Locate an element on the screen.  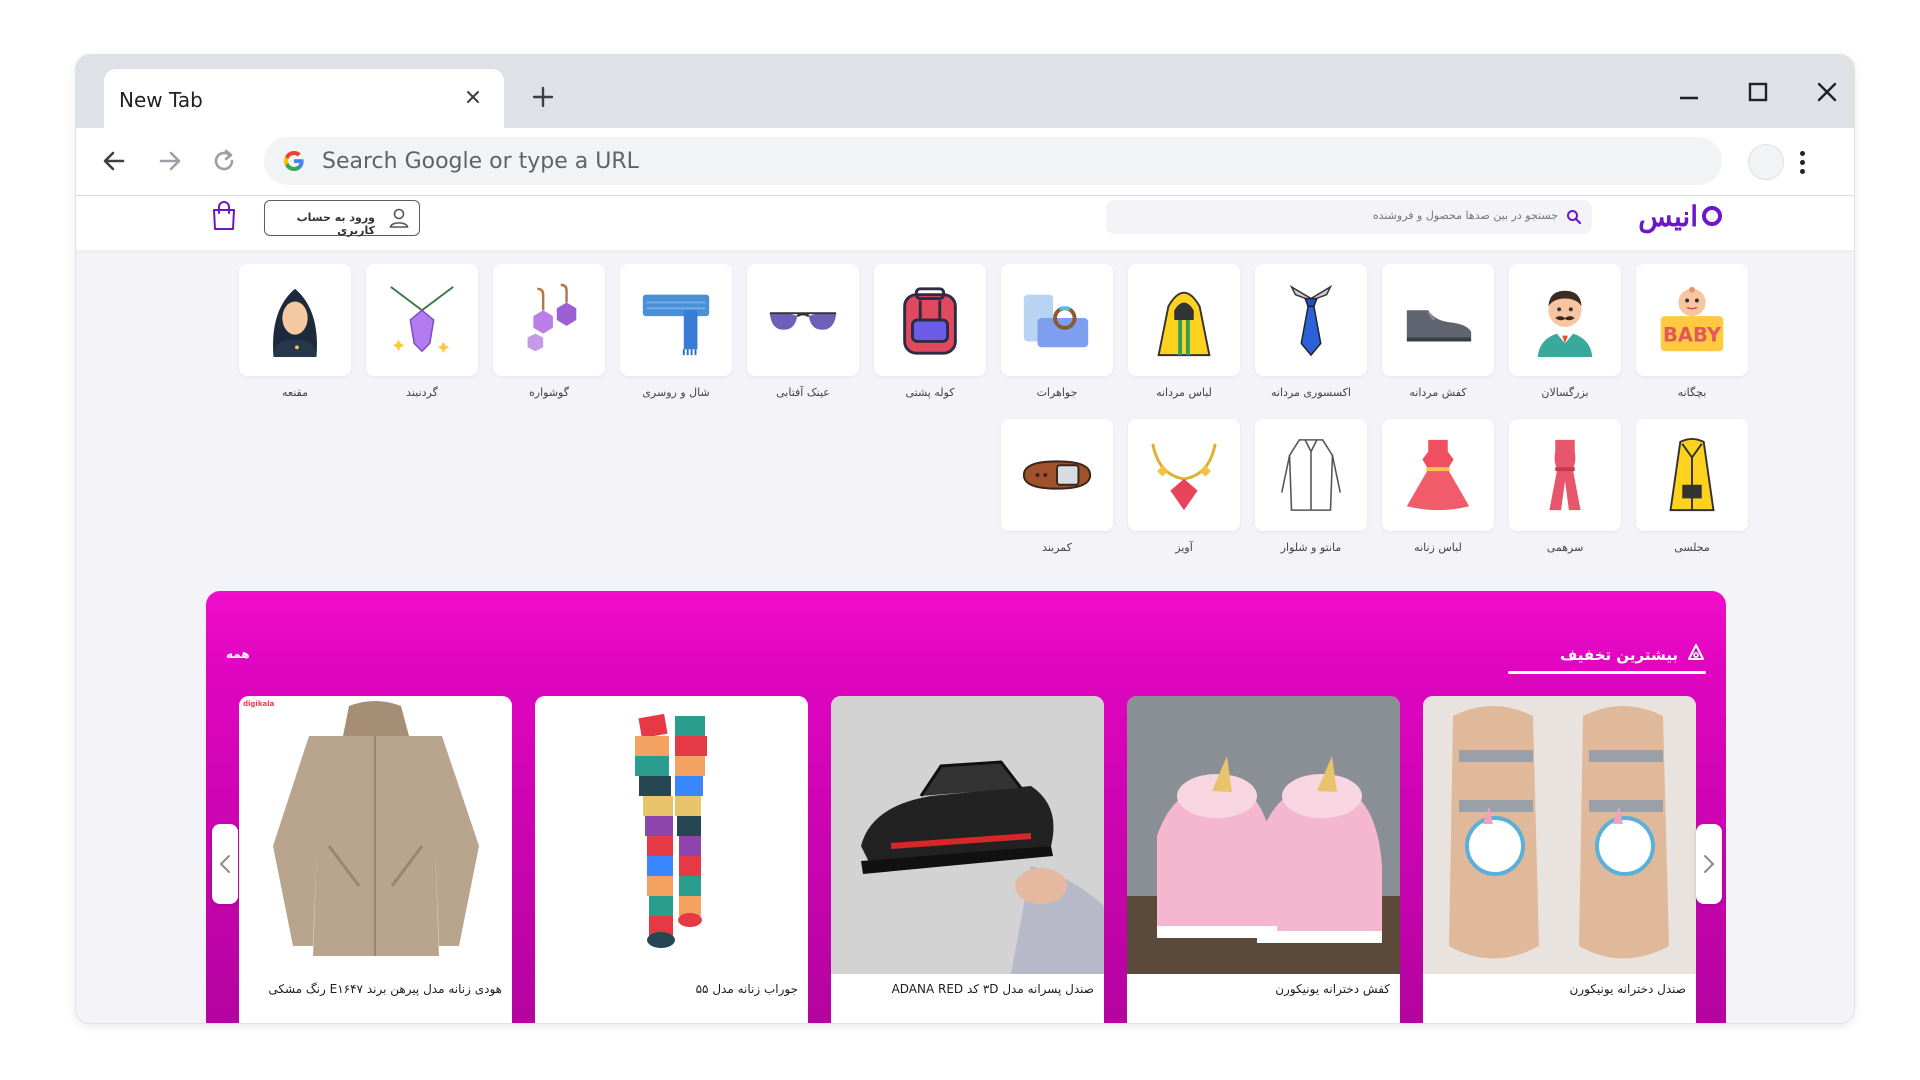
product-card: جوراب زنانه مدل ۵۵ is located at coordinates (671, 859).